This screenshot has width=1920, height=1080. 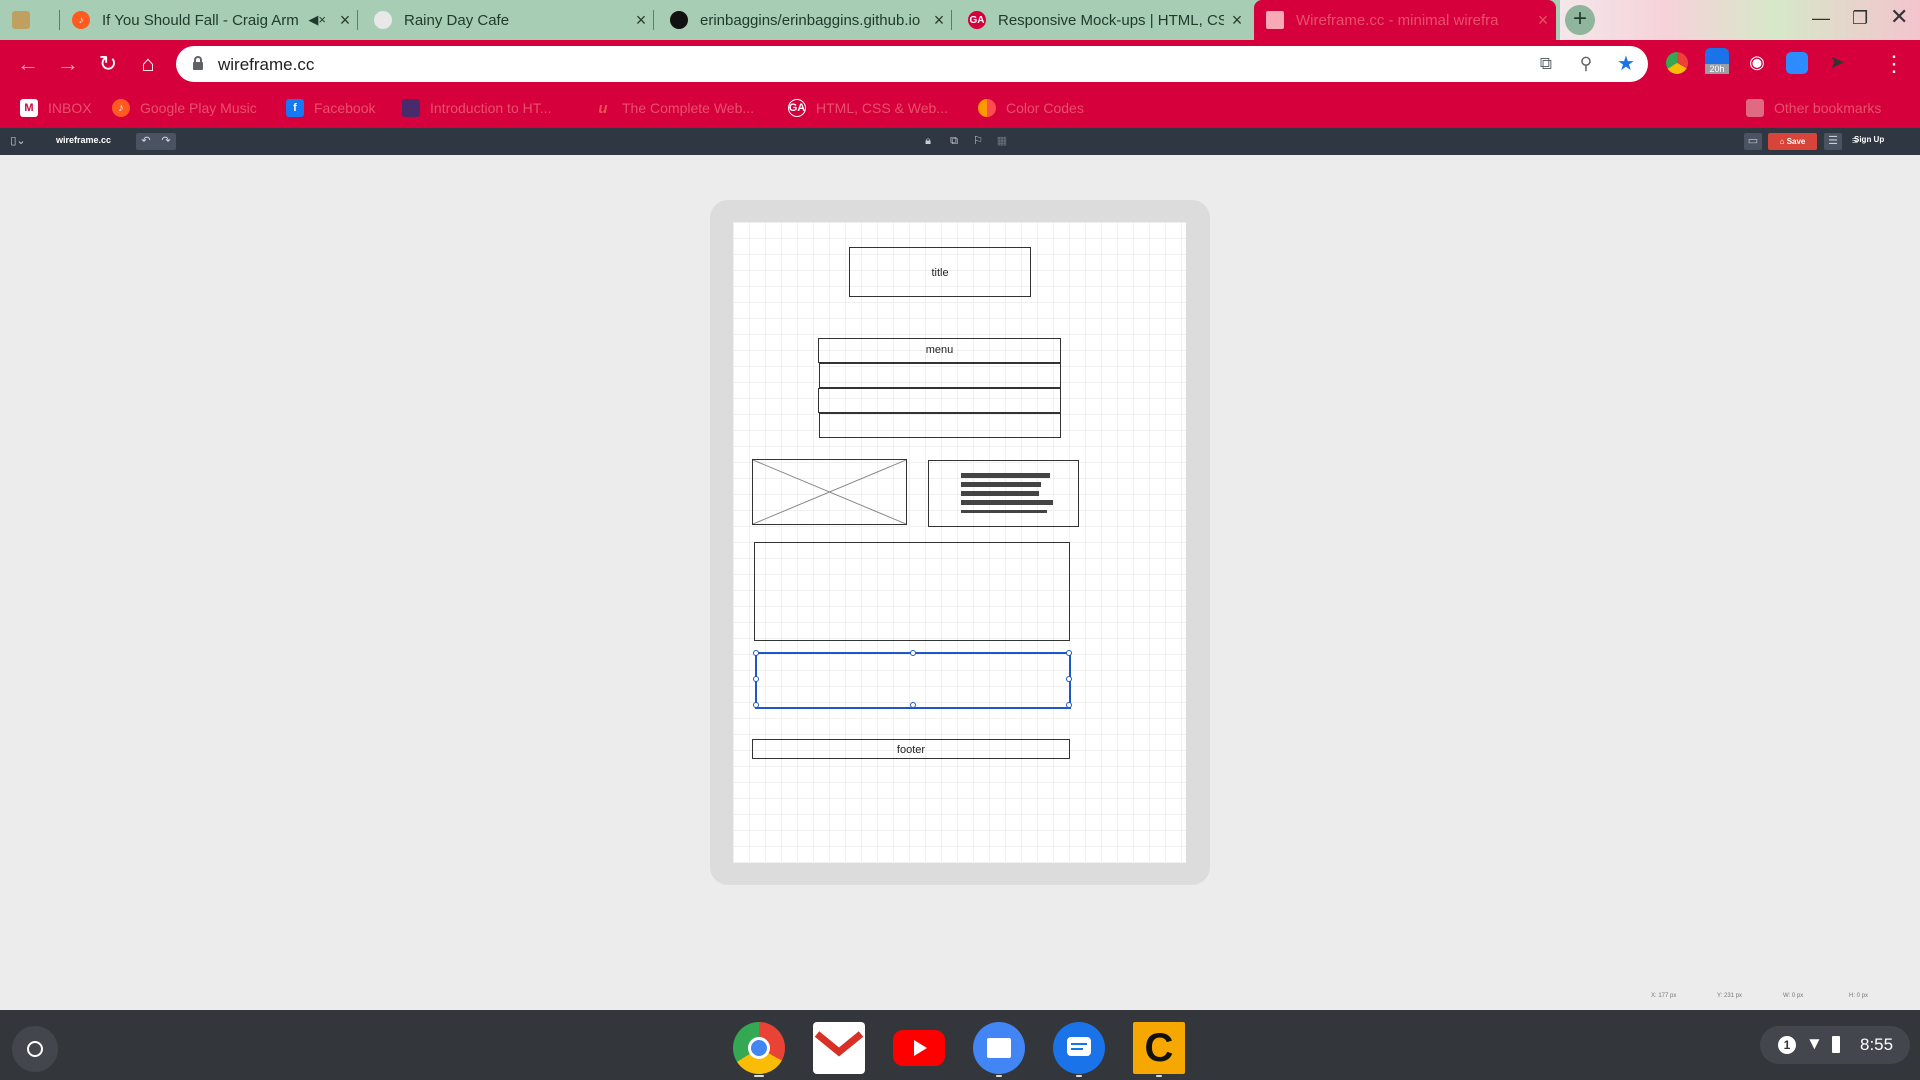 What do you see at coordinates (1103, 20) in the screenshot?
I see `tab-responsive-mockups: GA Responsive Mock-ups | HTML, CSS ×` at bounding box center [1103, 20].